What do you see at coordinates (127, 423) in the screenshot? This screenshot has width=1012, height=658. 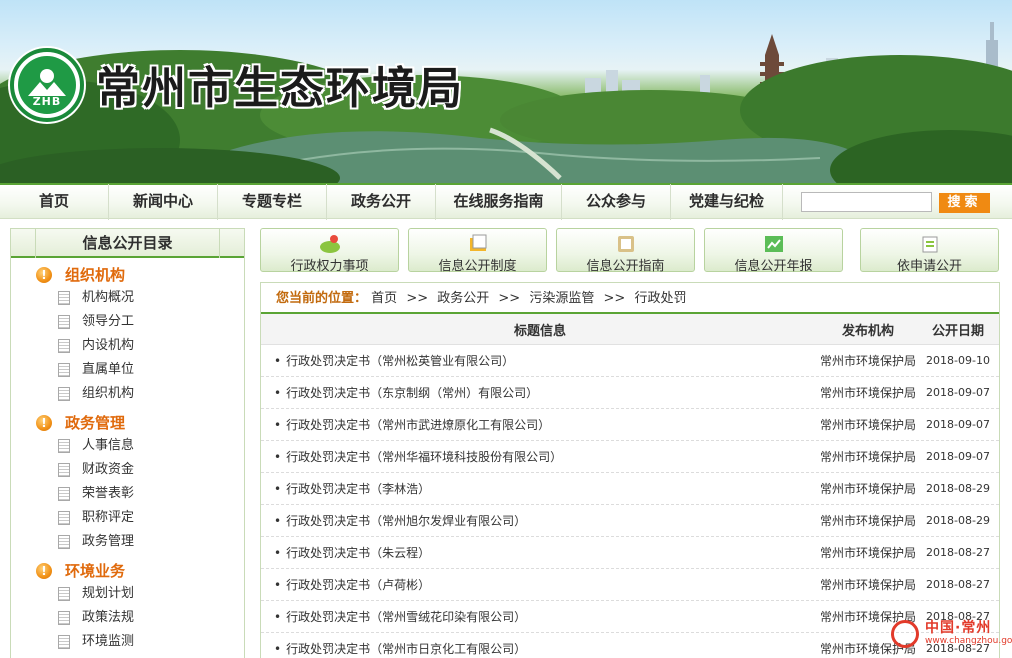 I see `sidebar-section-title: ! 政务管理` at bounding box center [127, 423].